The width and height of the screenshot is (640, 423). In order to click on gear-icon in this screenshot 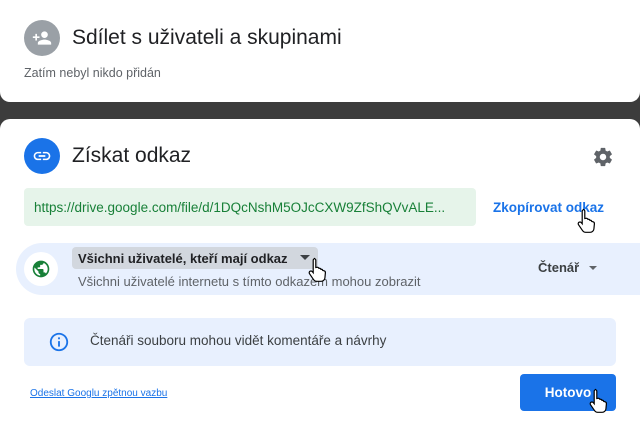, I will do `click(603, 157)`.